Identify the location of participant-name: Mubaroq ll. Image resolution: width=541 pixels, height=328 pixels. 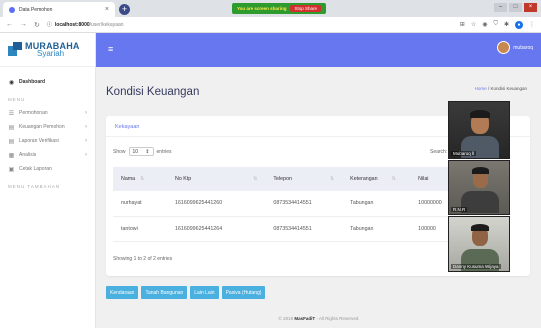
(464, 153).